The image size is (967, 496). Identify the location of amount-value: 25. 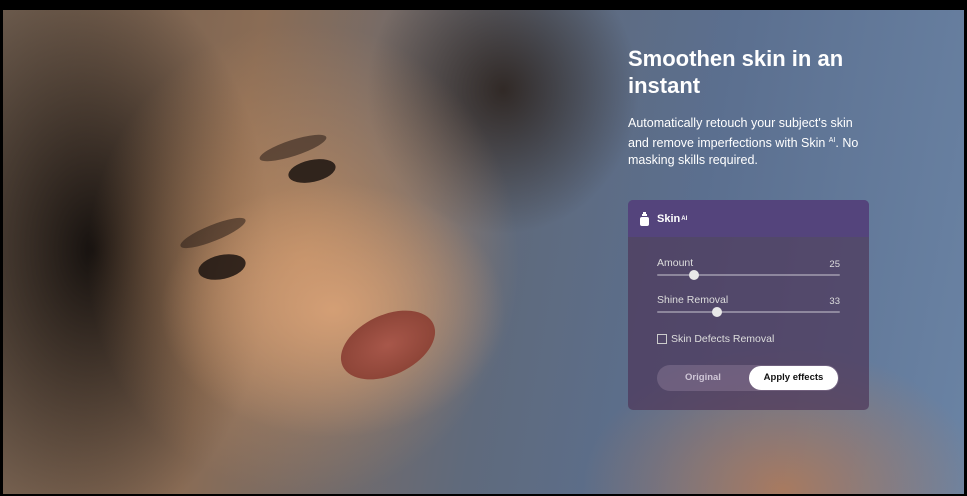
(834, 264).